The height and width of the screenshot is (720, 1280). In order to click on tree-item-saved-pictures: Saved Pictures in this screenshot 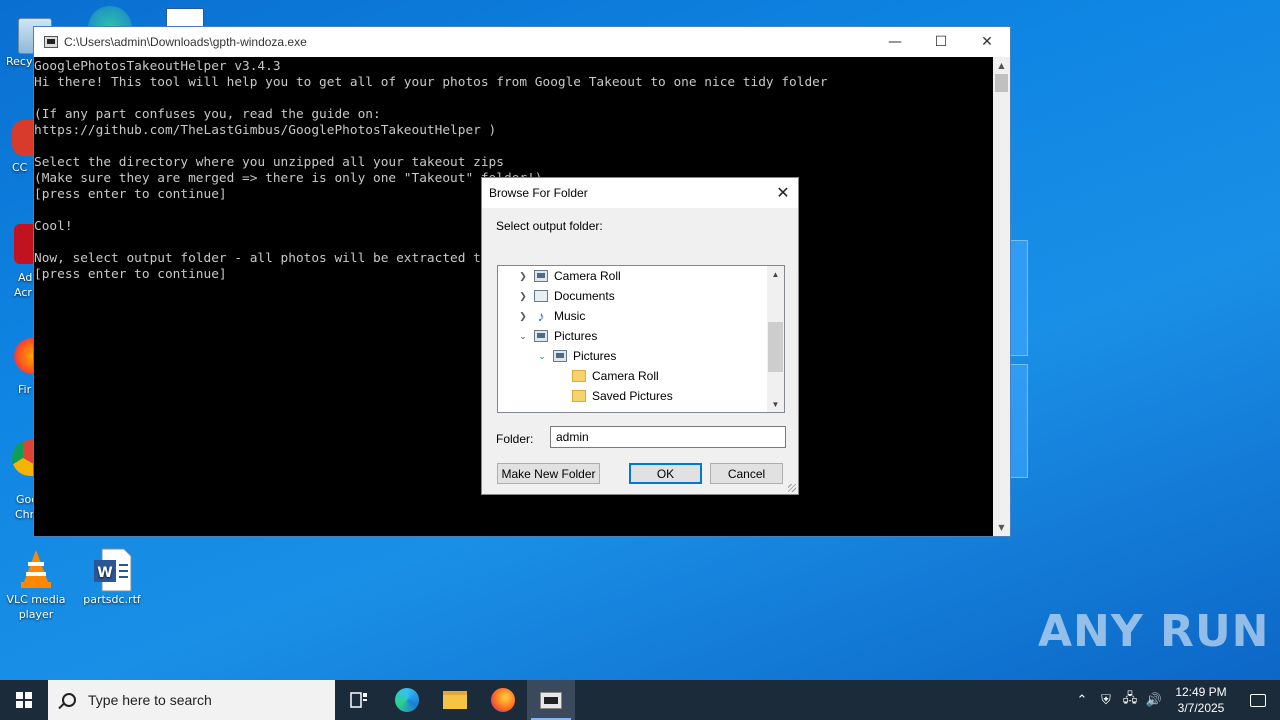, I will do `click(613, 396)`.